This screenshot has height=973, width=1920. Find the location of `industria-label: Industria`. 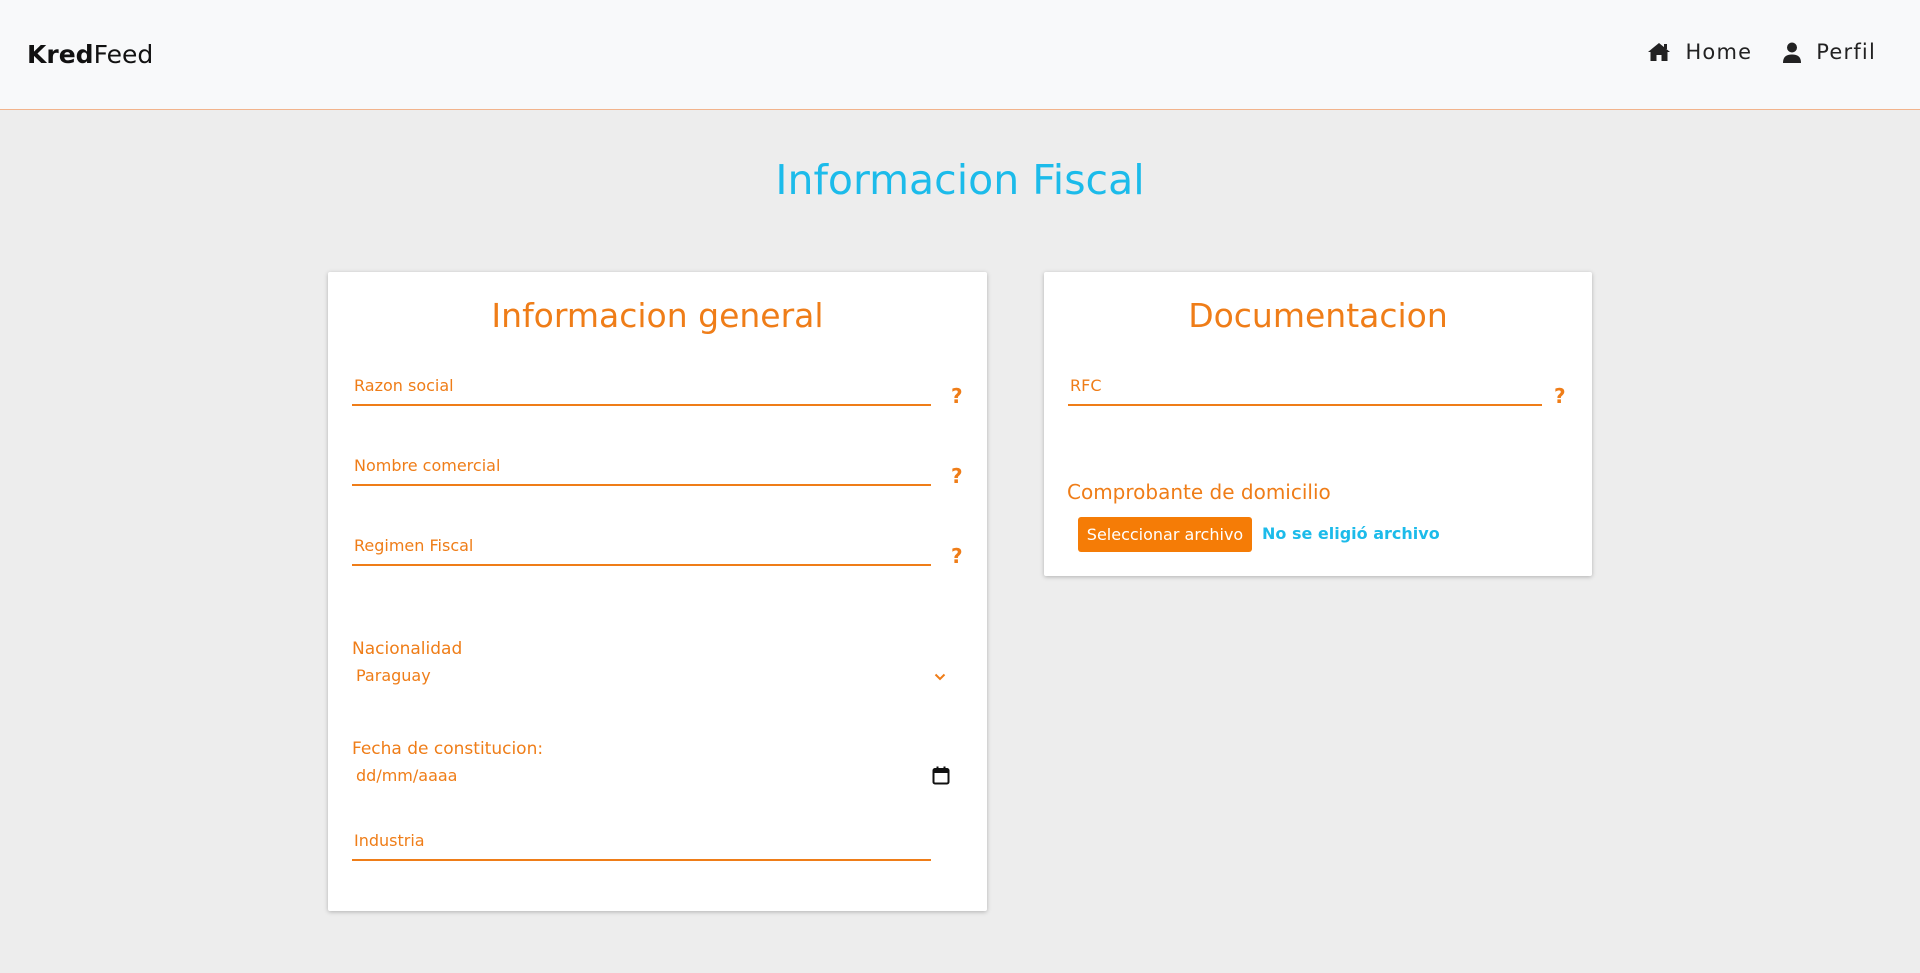

industria-label: Industria is located at coordinates (389, 840).